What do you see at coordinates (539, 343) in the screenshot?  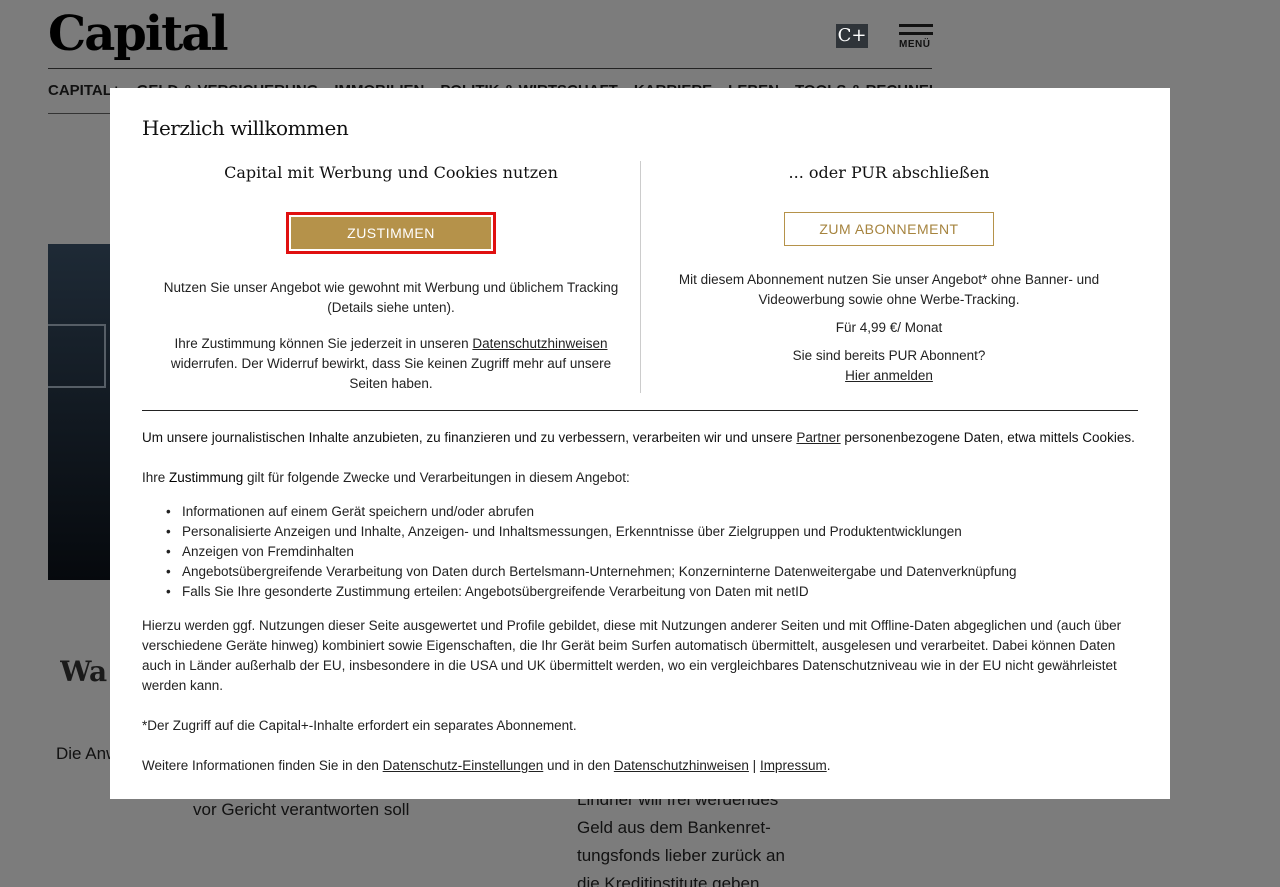 I see `privacy-notice-link: Datenschutzhinweisen` at bounding box center [539, 343].